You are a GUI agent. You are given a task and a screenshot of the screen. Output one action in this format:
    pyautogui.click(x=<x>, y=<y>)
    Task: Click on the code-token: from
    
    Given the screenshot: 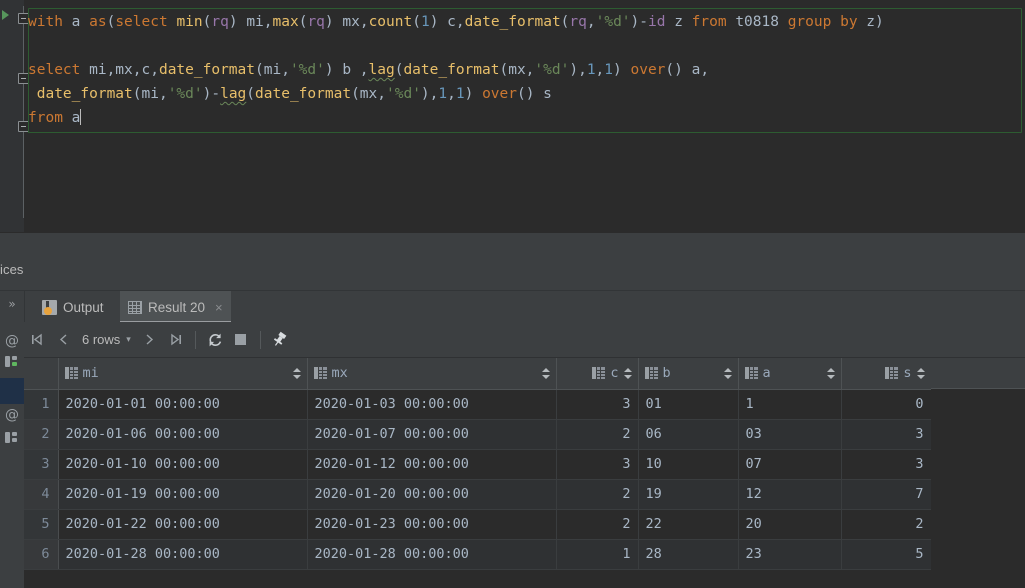 What is the action you would take?
    pyautogui.click(x=45, y=118)
    